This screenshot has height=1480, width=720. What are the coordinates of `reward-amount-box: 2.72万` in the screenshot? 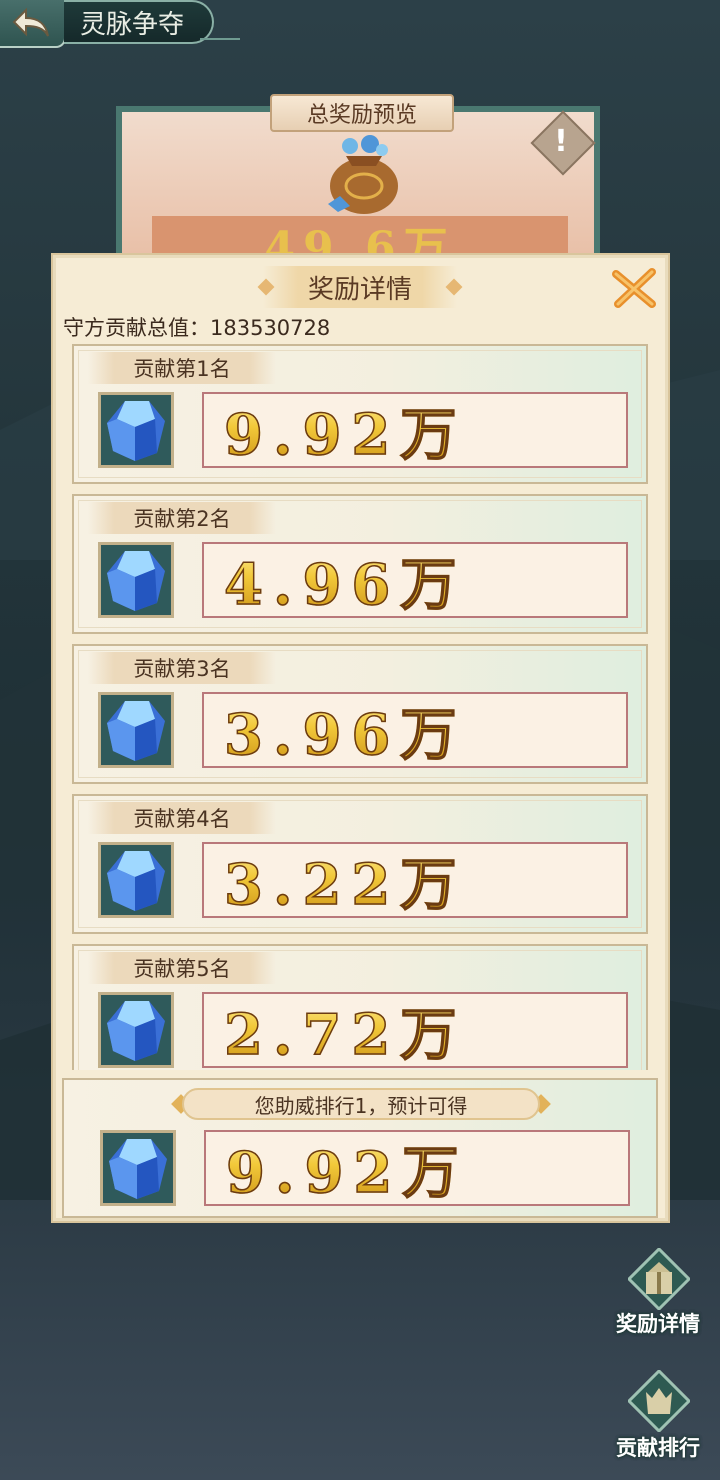 It's located at (415, 1030).